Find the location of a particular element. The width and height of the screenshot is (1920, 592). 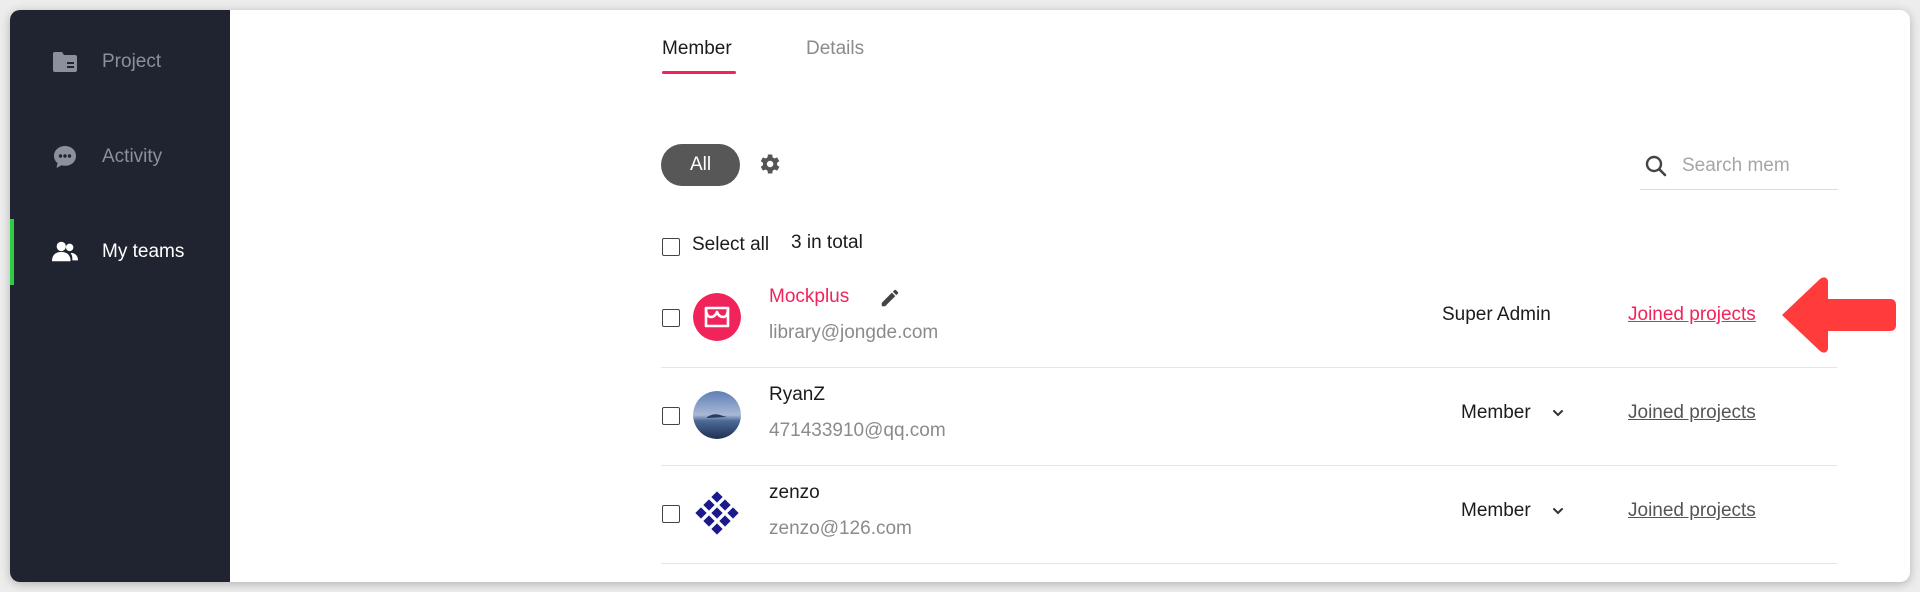

sidebar-item-label: Project is located at coordinates (132, 61).